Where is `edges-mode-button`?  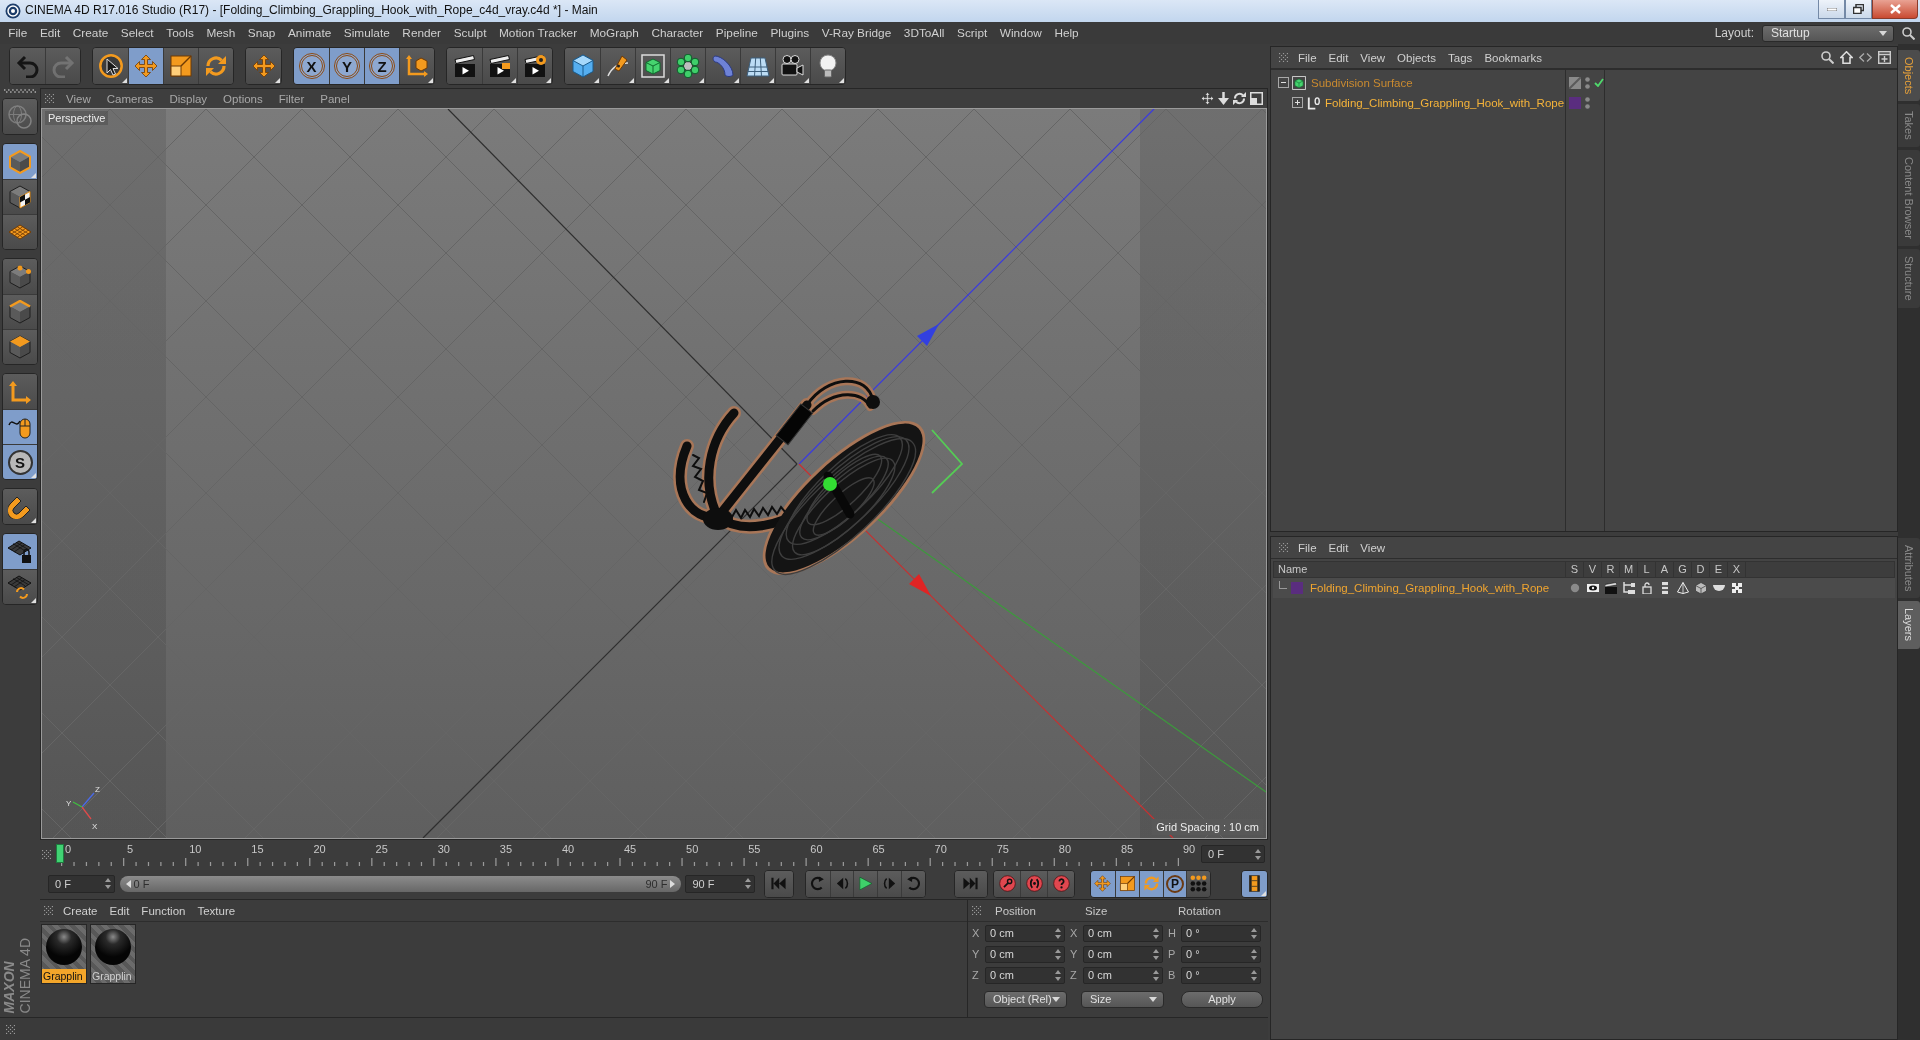
edges-mode-button is located at coordinates (20, 311).